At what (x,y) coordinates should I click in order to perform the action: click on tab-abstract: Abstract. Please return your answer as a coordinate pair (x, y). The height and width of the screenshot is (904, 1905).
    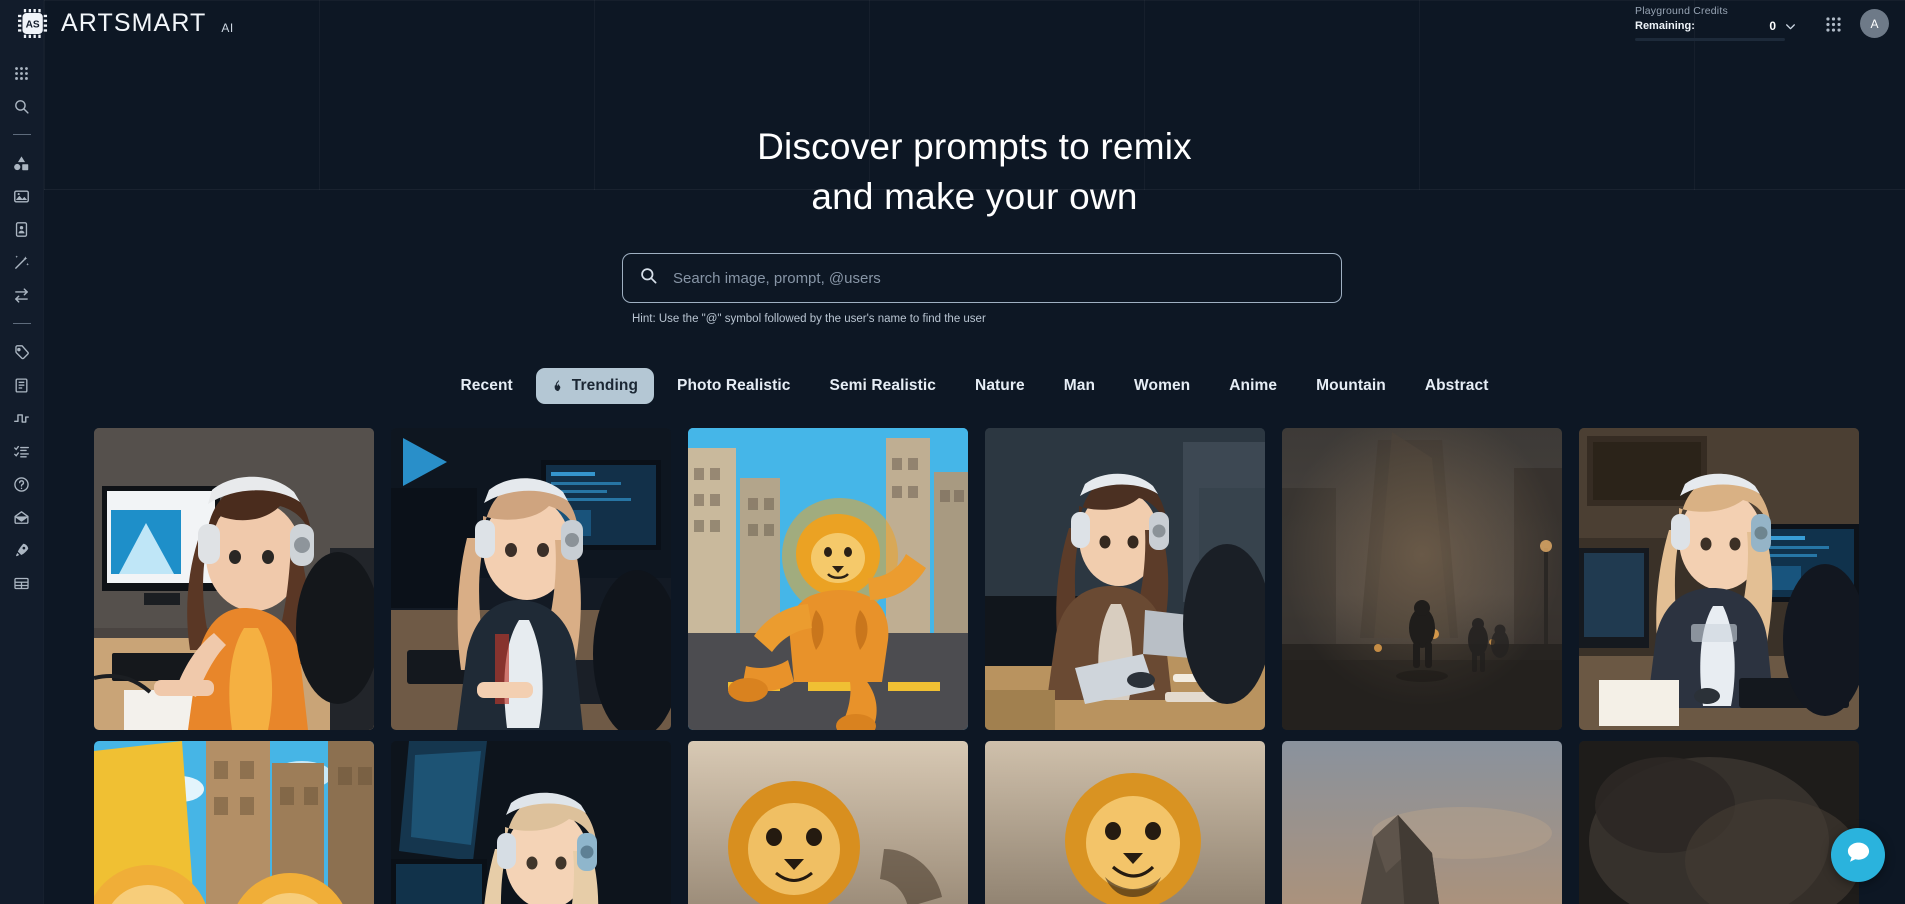
    Looking at the image, I should click on (1457, 386).